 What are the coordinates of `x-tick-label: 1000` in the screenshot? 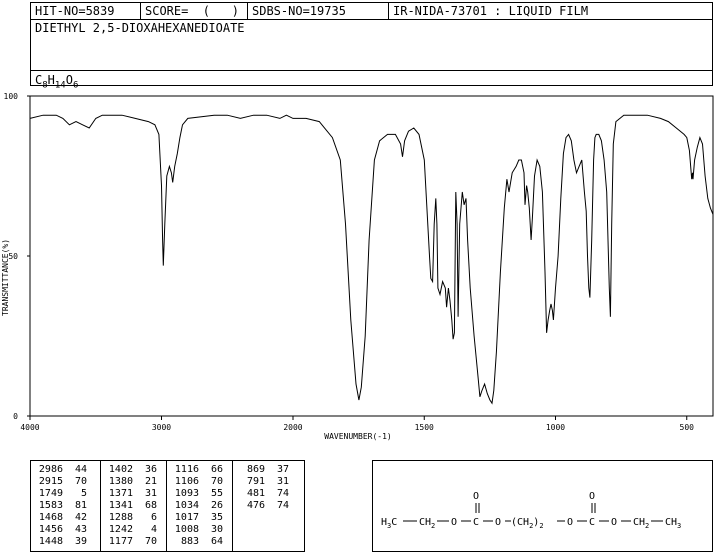 It's located at (555, 427).